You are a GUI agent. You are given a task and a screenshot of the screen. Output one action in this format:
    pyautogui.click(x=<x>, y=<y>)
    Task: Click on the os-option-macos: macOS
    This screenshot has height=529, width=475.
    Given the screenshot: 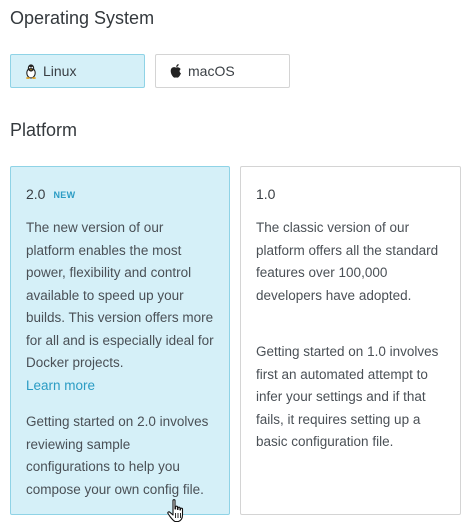 What is the action you would take?
    pyautogui.click(x=222, y=71)
    